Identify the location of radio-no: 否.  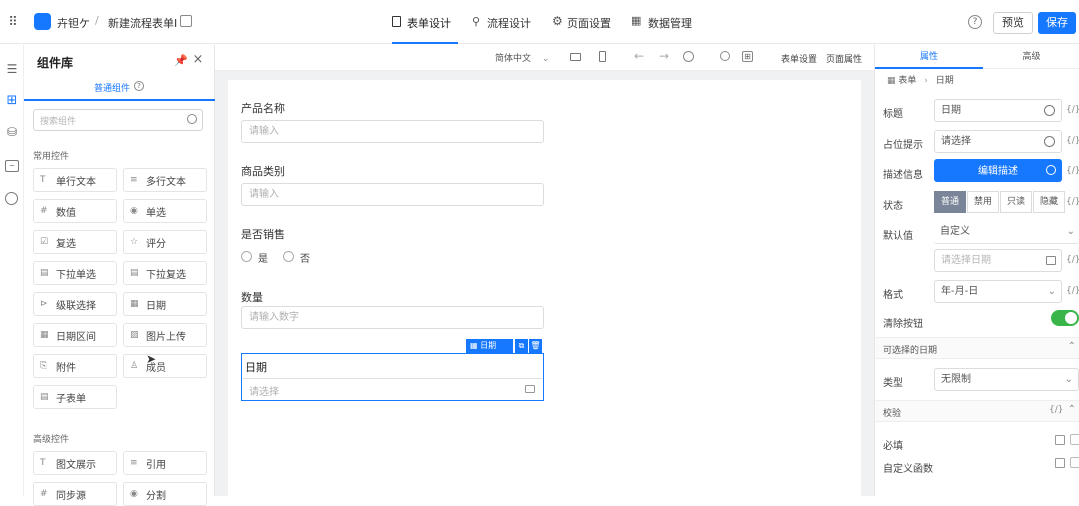
(303, 257).